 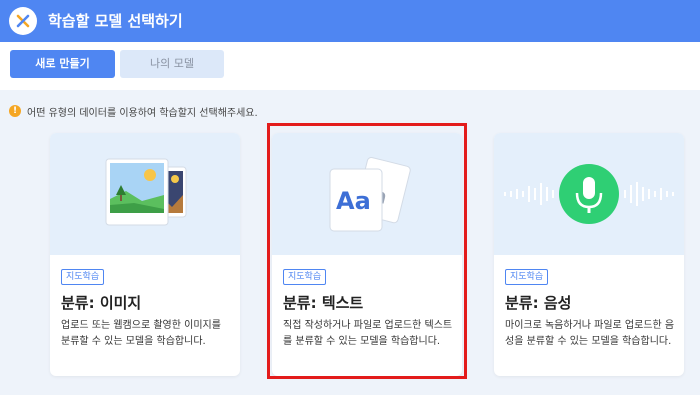 I want to click on close-button, so click(x=23, y=21).